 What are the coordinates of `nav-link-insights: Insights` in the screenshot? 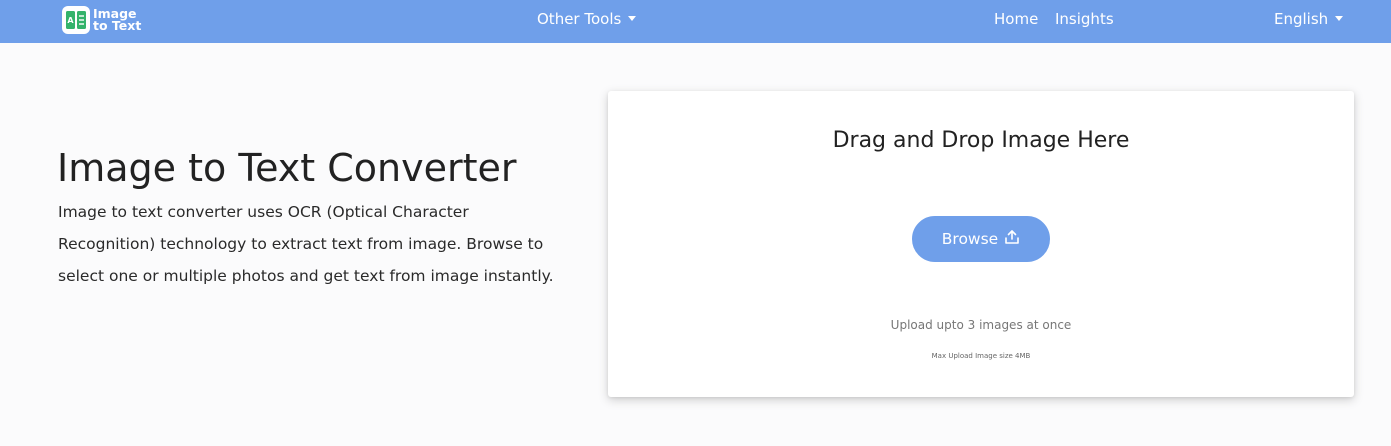 It's located at (1084, 19).